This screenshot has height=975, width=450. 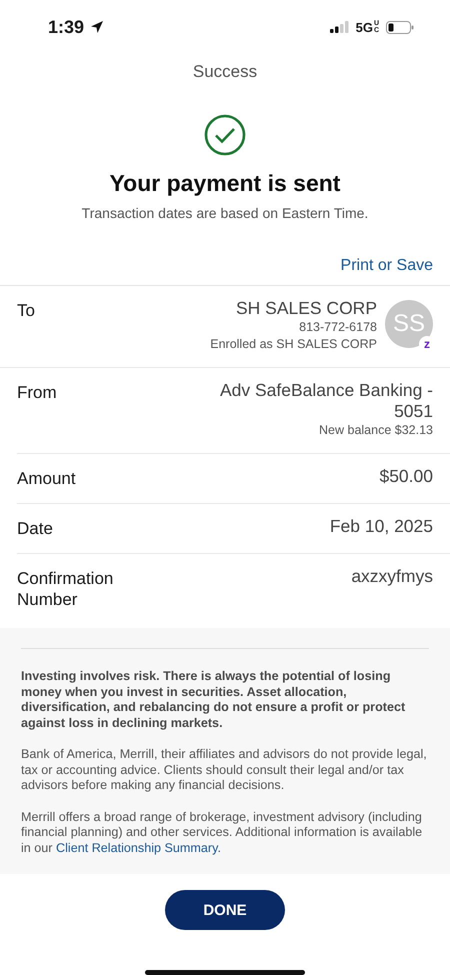 I want to click on detail-label: Amount, so click(x=47, y=478).